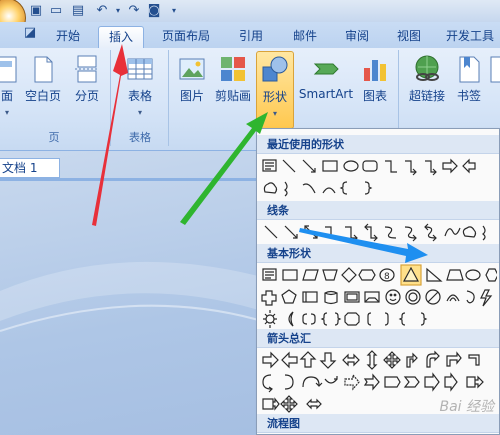 The height and width of the screenshot is (435, 500). I want to click on quick-access-toolbar: ▣ ▭ ▤ ↶ ▾ ↷ ◙ ▾, so click(250, 19).